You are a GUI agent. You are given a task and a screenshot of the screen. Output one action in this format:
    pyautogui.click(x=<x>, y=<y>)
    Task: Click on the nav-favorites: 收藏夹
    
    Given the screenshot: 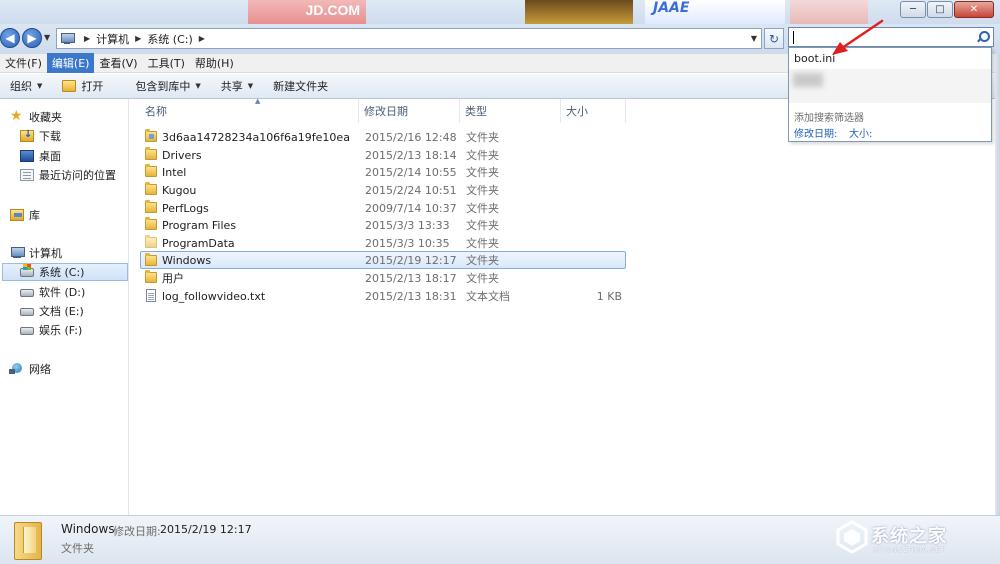 What is the action you would take?
    pyautogui.click(x=36, y=117)
    